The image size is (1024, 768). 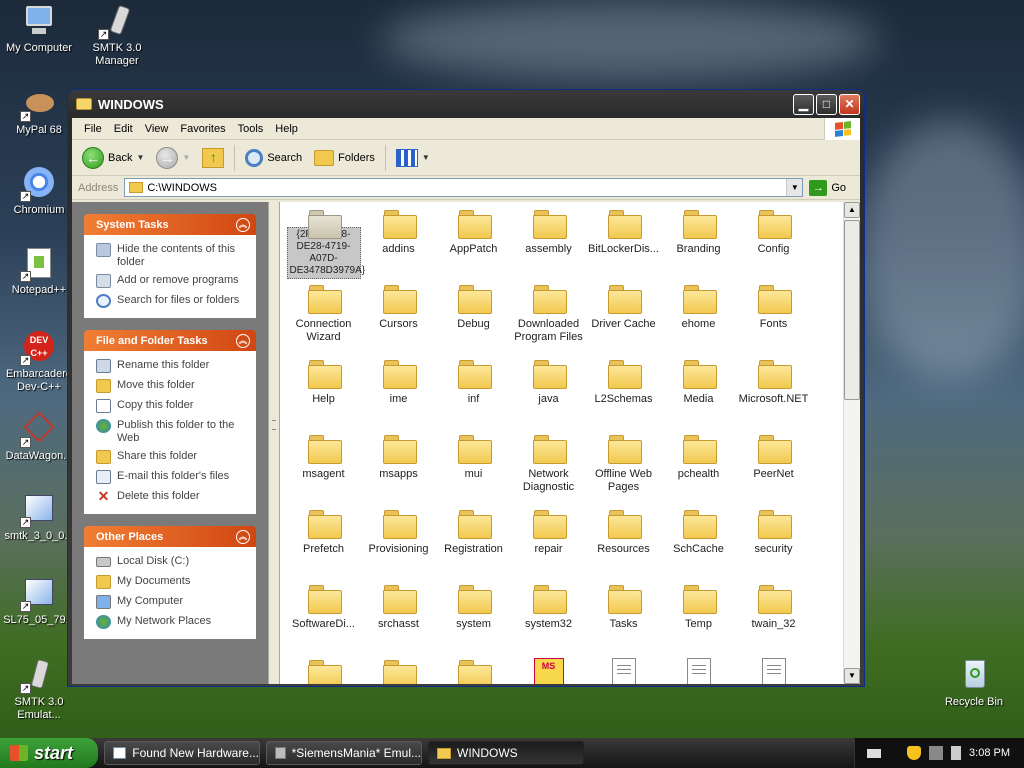 What do you see at coordinates (849, 104) in the screenshot?
I see `close-button: ✕` at bounding box center [849, 104].